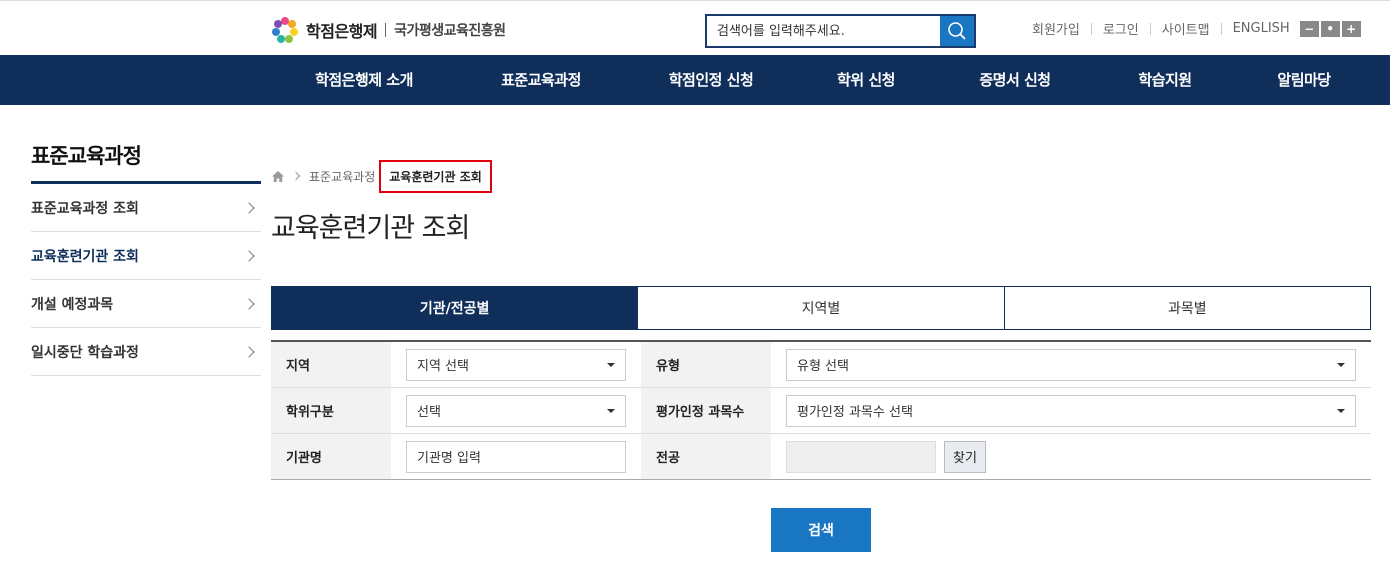 This screenshot has width=1390, height=581. I want to click on nav-item-standard-curriculum: 표준교육과정, so click(541, 80).